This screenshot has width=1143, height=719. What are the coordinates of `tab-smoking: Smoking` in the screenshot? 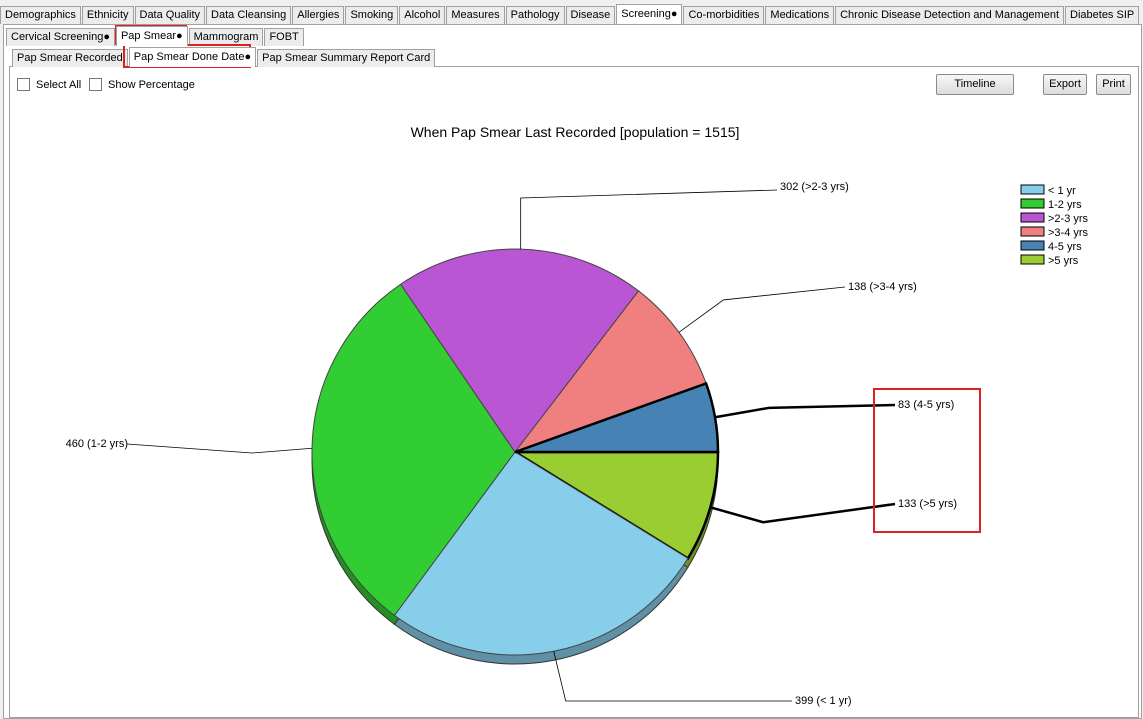 It's located at (372, 15).